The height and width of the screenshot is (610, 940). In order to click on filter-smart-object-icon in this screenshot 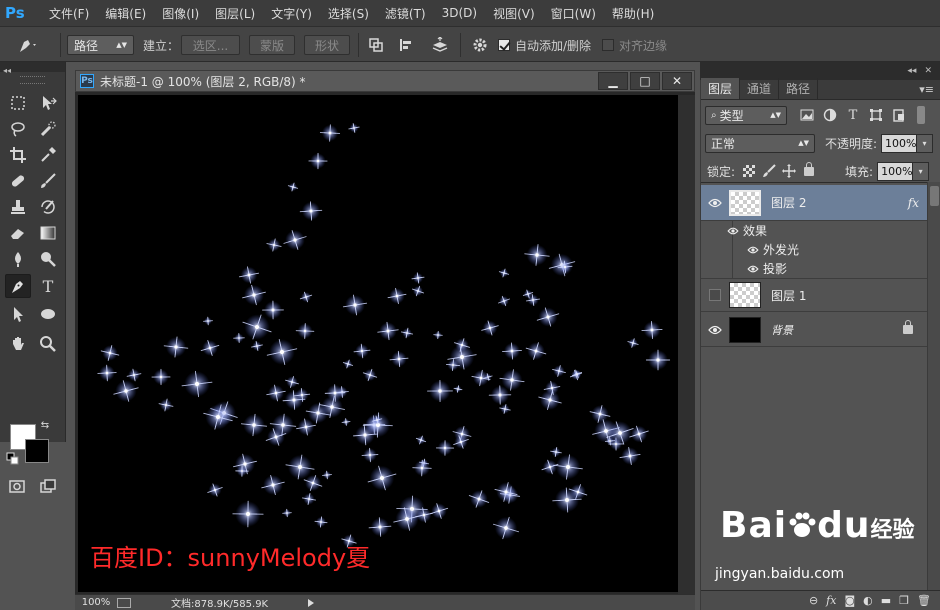, I will do `click(899, 115)`.